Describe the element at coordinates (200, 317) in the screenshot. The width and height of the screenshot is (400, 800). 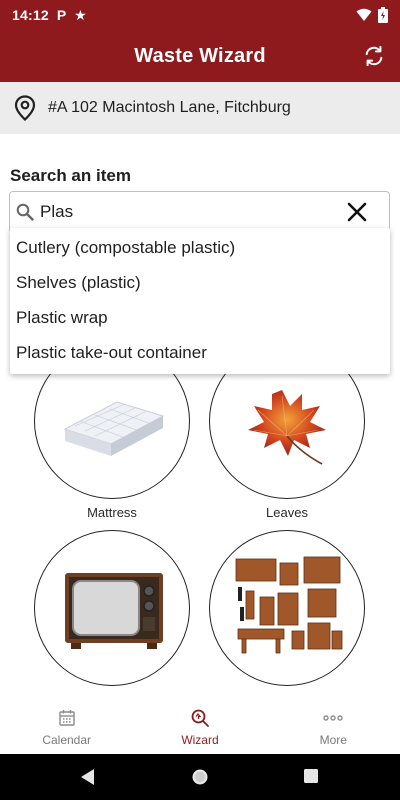
I see `suggestion-item: Plastic wrap` at that location.